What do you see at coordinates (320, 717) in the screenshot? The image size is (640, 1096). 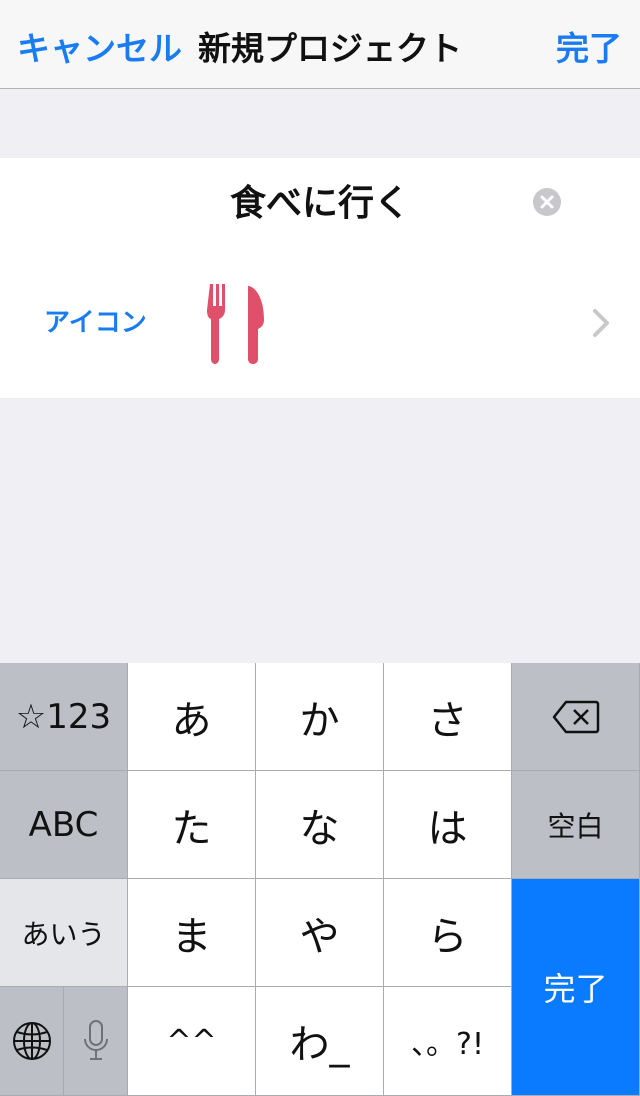 I see `key-ka: か` at bounding box center [320, 717].